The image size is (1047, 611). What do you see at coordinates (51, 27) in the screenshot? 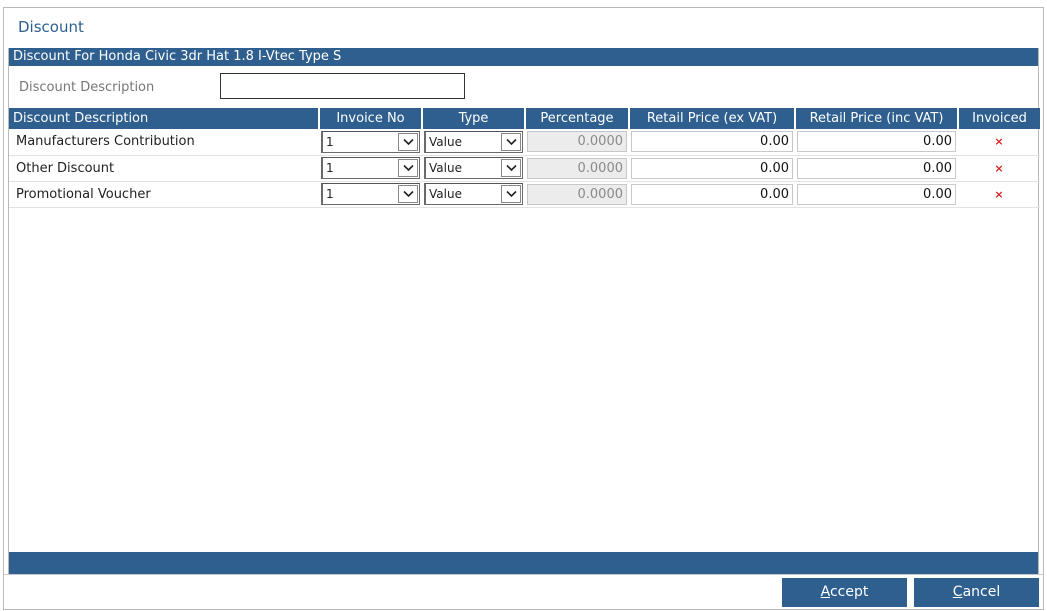
I see `dialog-title: Discount` at bounding box center [51, 27].